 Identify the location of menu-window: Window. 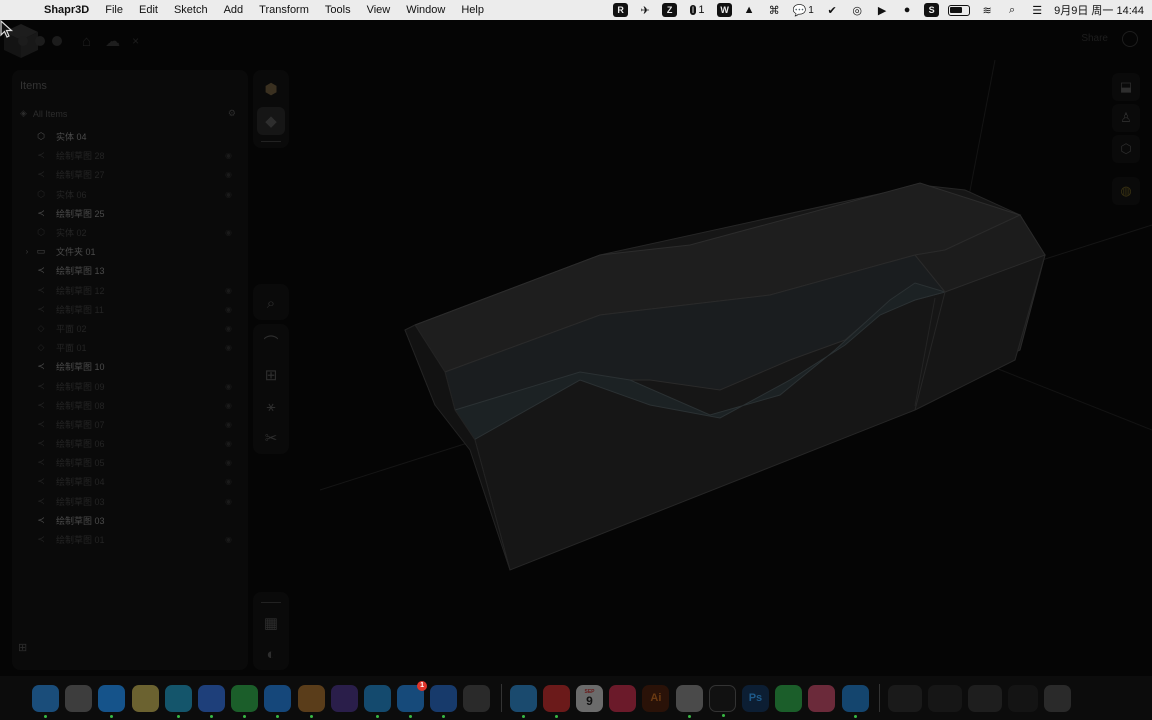
(425, 10).